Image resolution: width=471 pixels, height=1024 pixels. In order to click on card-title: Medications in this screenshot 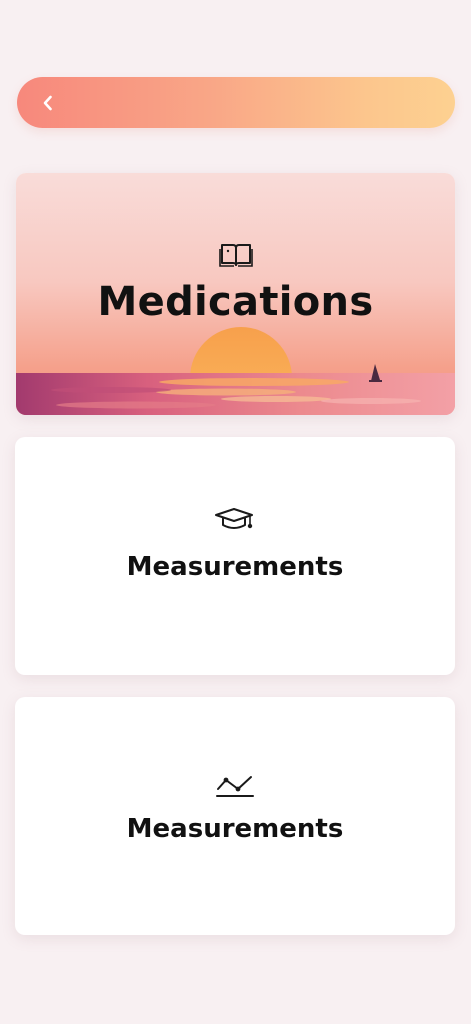, I will do `click(235, 302)`.